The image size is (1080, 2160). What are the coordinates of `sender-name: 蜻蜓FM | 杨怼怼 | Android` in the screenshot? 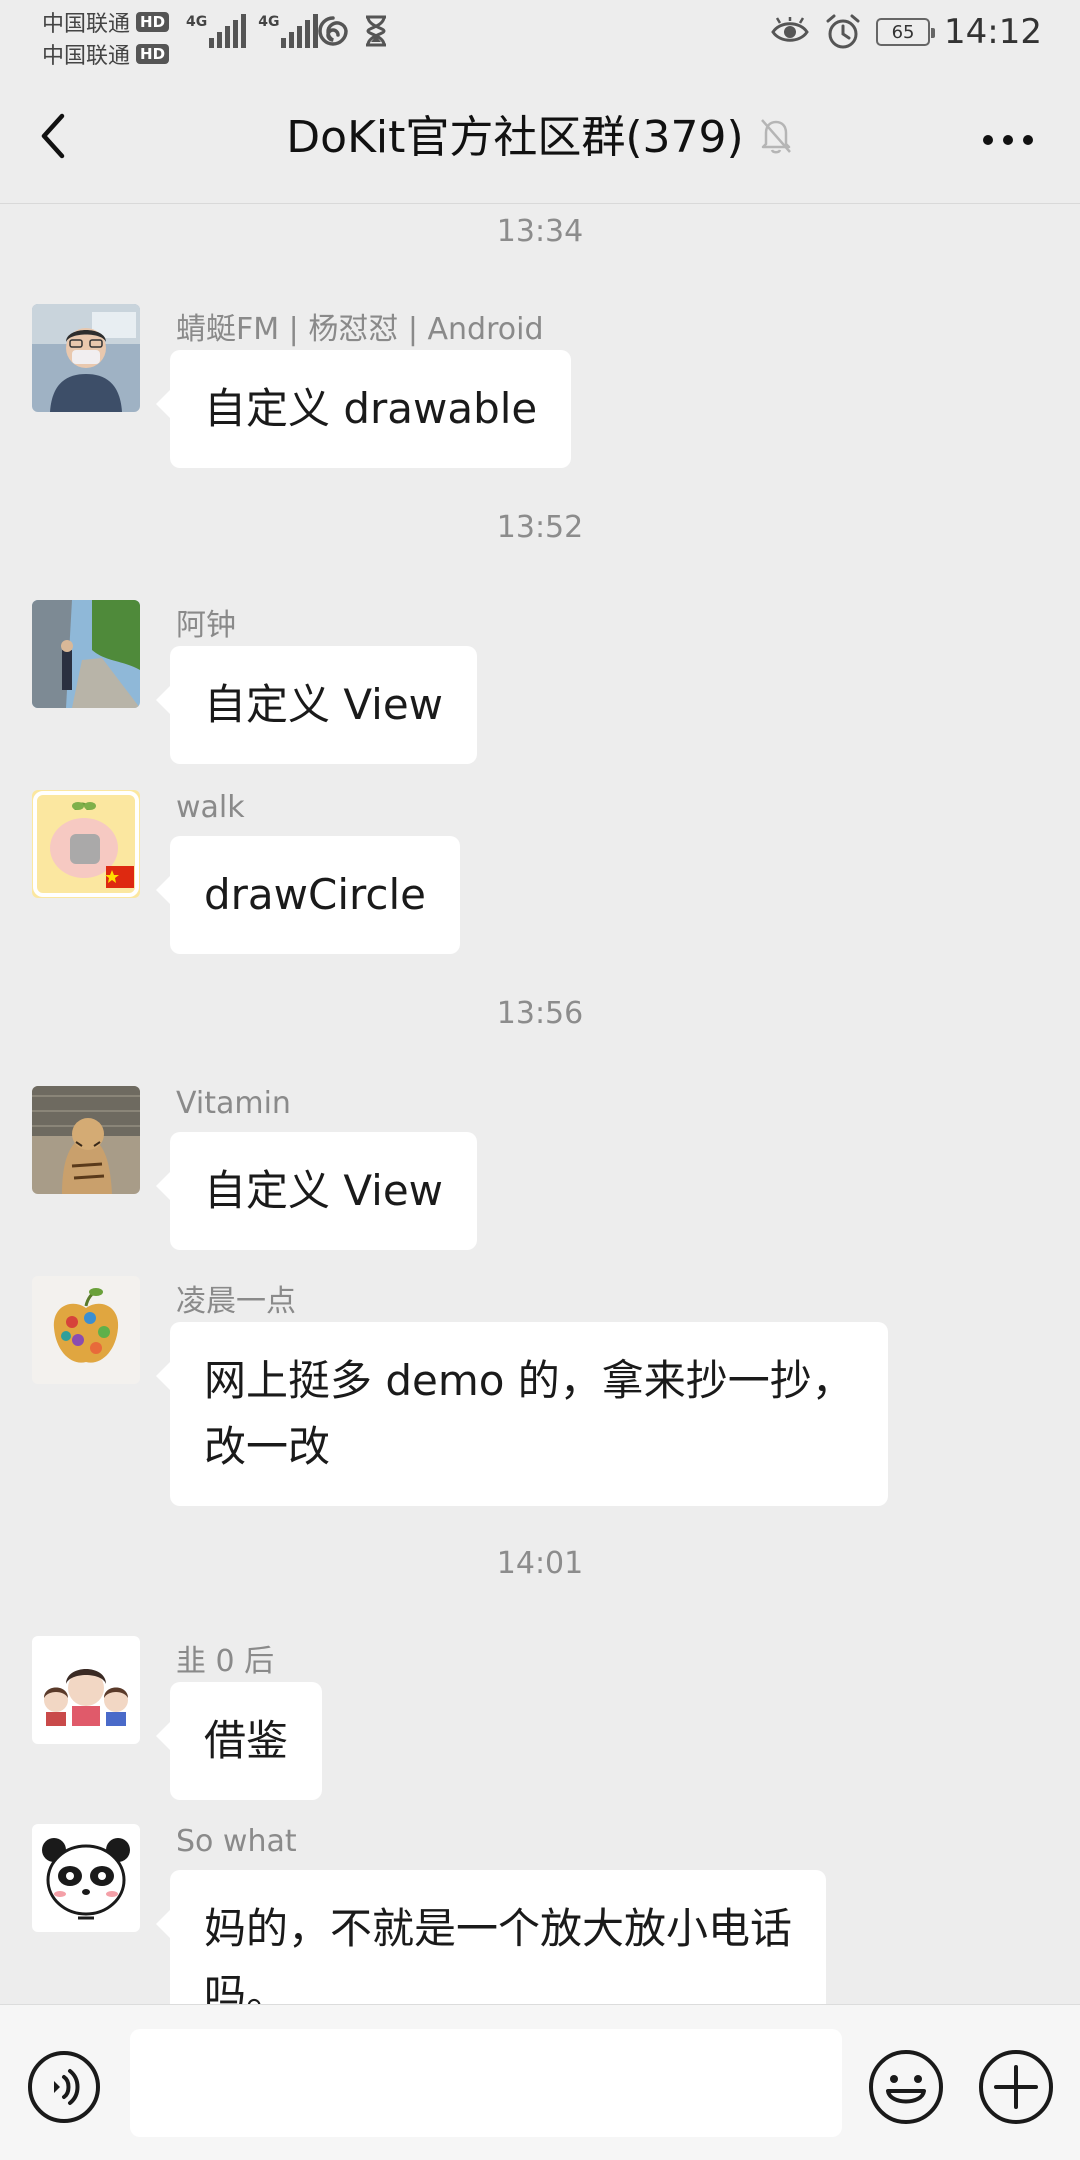 It's located at (360, 329).